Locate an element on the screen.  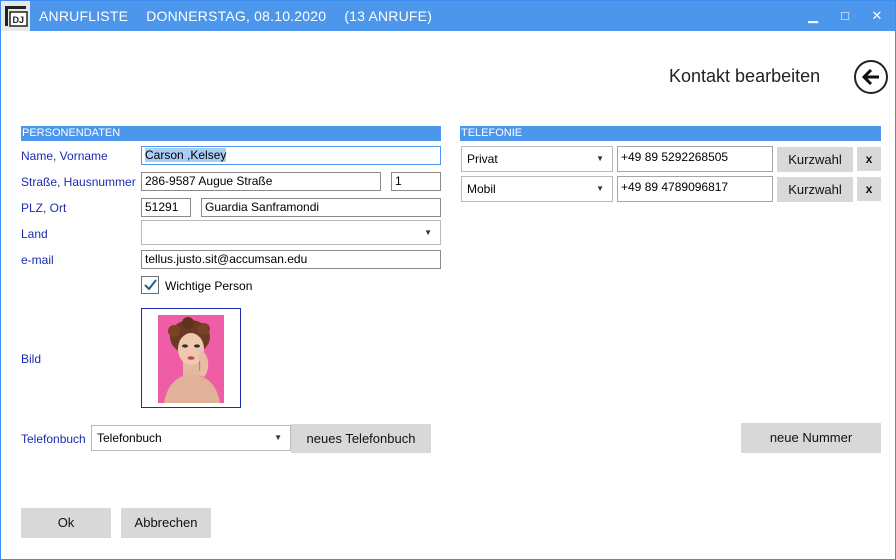
phonebook-value: Telefonbuch is located at coordinates (129, 438).